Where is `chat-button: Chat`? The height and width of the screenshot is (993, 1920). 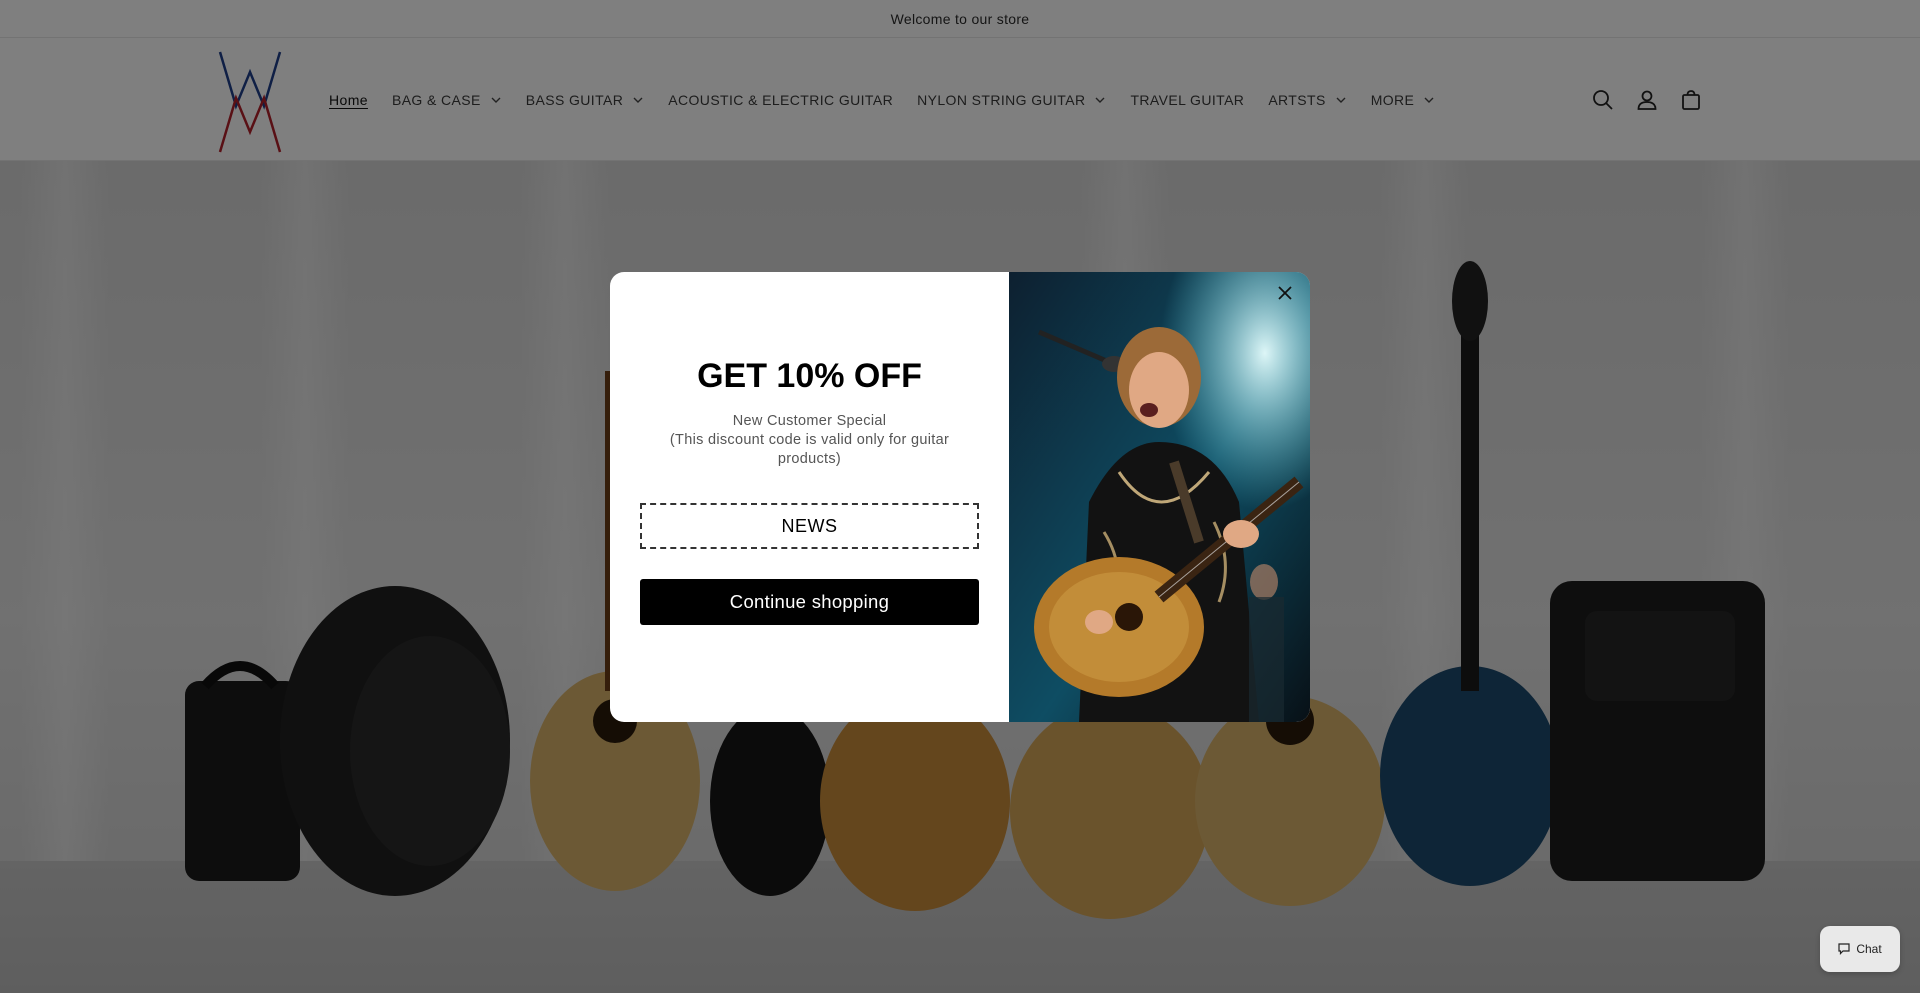
chat-button: Chat is located at coordinates (1860, 949).